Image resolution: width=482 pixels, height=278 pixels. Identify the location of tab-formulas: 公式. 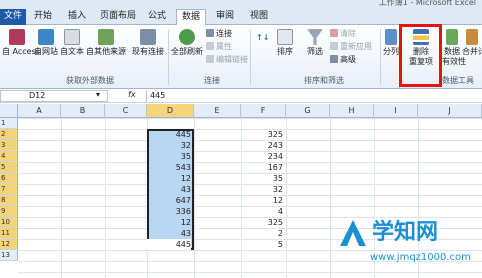
(157, 17).